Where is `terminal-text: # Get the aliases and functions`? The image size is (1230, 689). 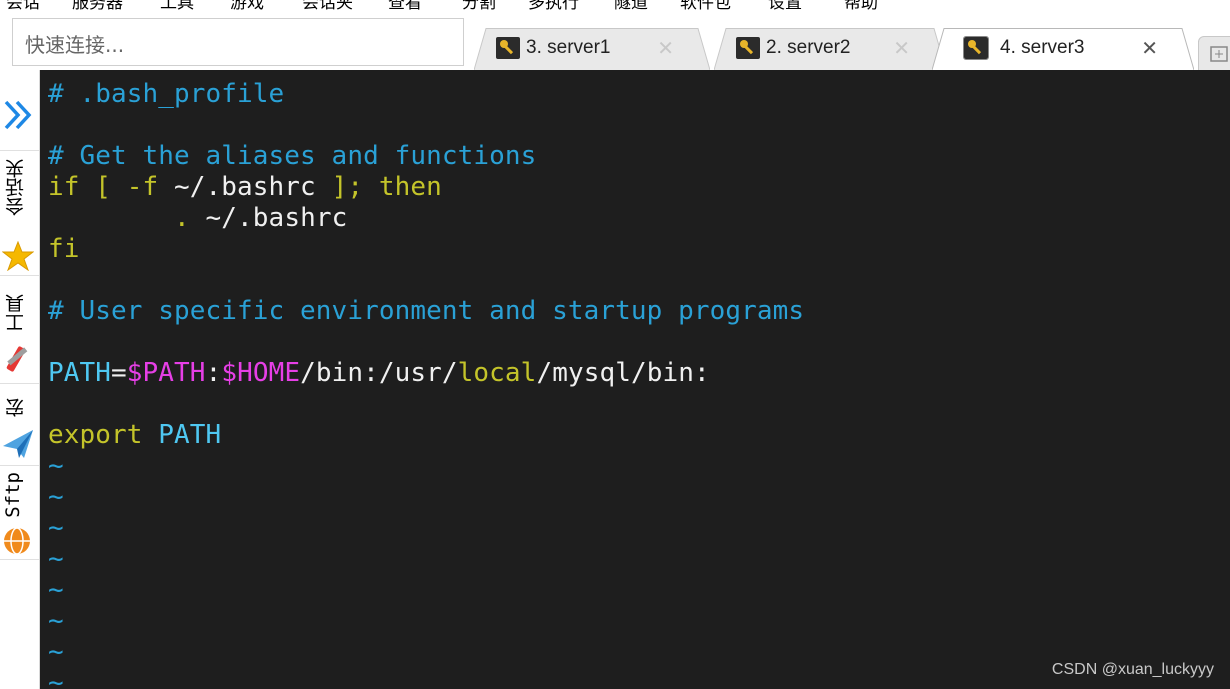 terminal-text: # Get the aliases and functions is located at coordinates (292, 156).